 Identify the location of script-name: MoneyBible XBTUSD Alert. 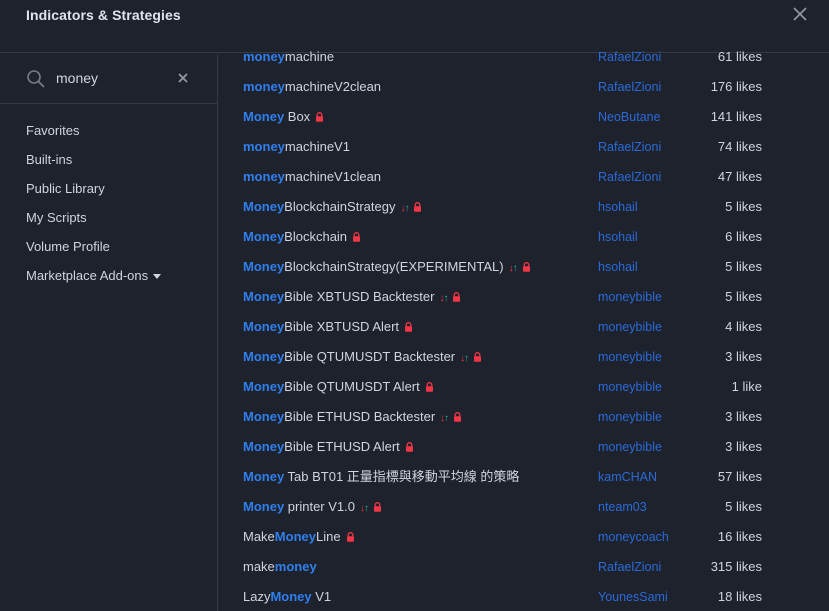
(328, 327).